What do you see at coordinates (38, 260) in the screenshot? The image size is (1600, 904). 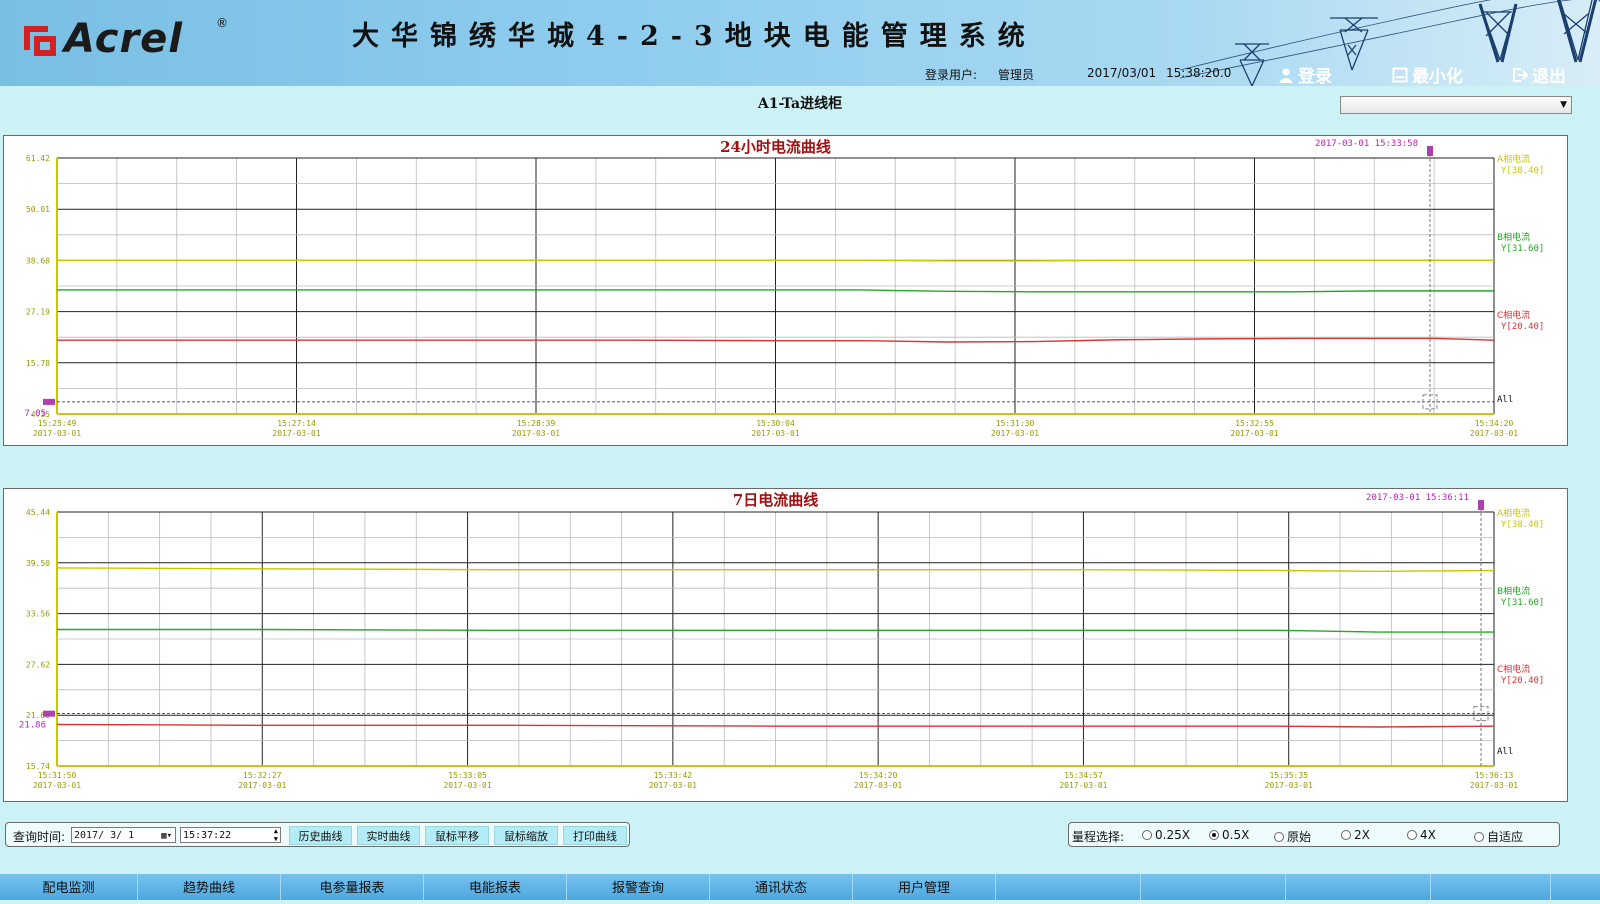 I see `y-tick-label: 38.60` at bounding box center [38, 260].